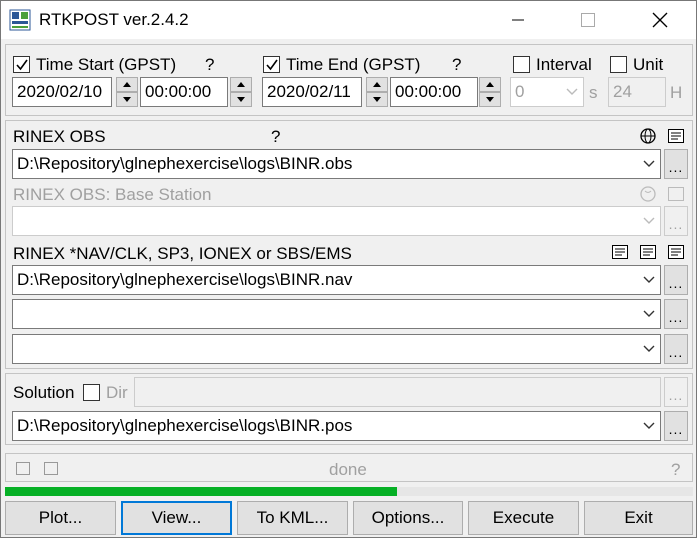  I want to click on close-button, so click(660, 20).